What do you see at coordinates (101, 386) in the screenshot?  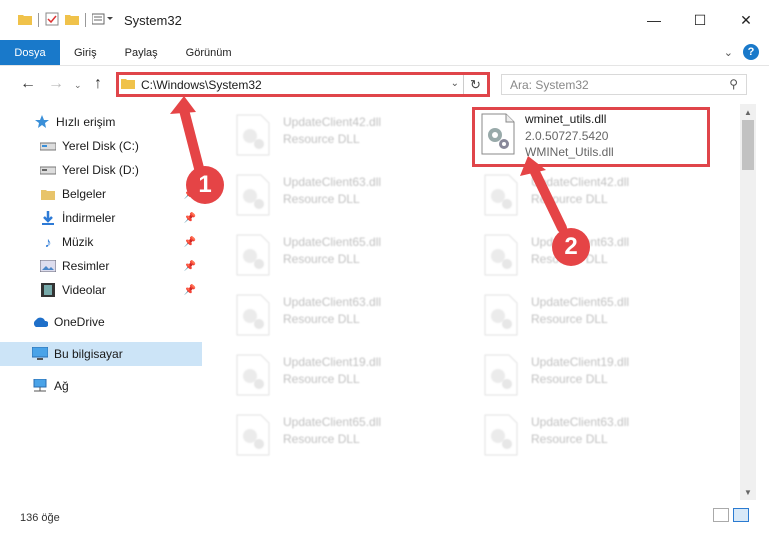 I see `sidebar-item-network: Ağ` at bounding box center [101, 386].